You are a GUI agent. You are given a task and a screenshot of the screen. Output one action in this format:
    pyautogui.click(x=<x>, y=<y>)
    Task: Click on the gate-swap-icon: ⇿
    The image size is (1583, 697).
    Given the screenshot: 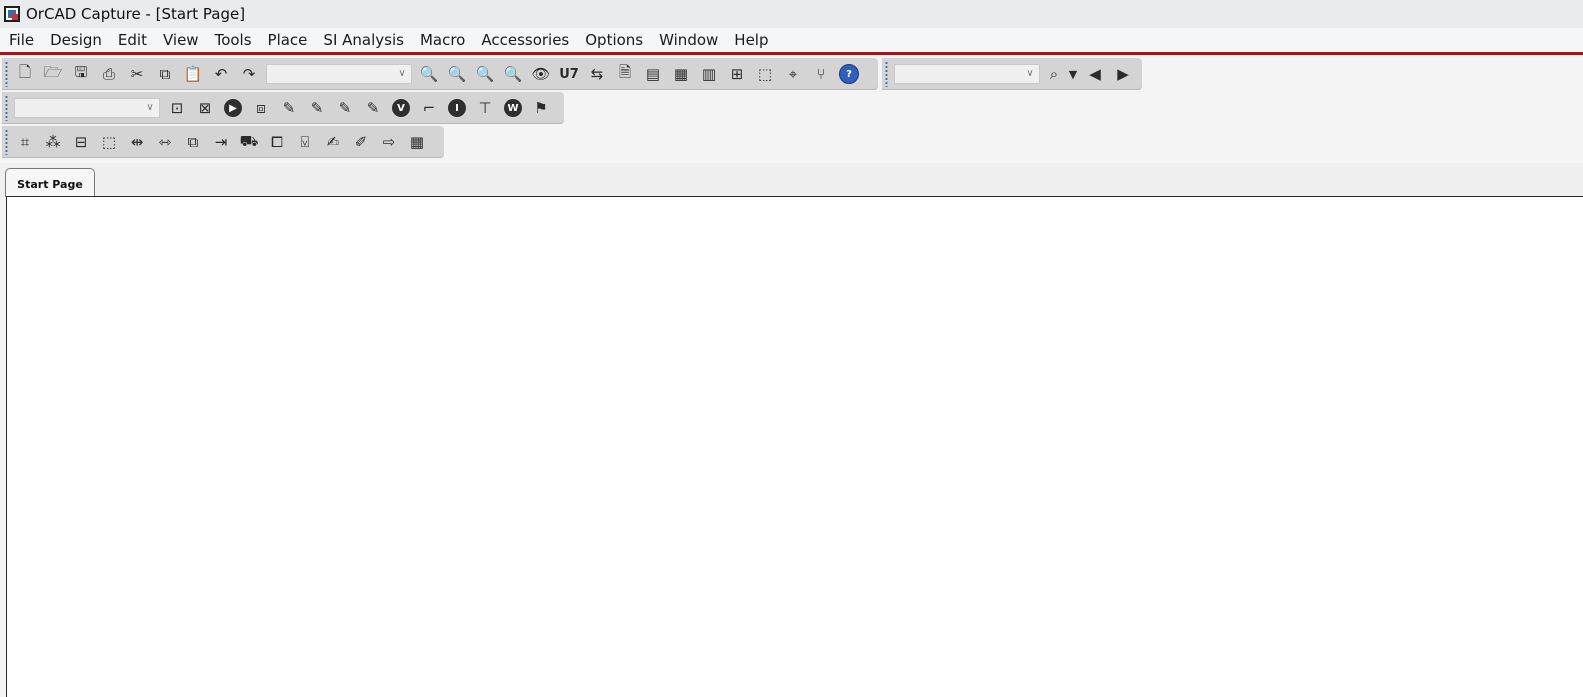 What is the action you would take?
    pyautogui.click(x=165, y=142)
    